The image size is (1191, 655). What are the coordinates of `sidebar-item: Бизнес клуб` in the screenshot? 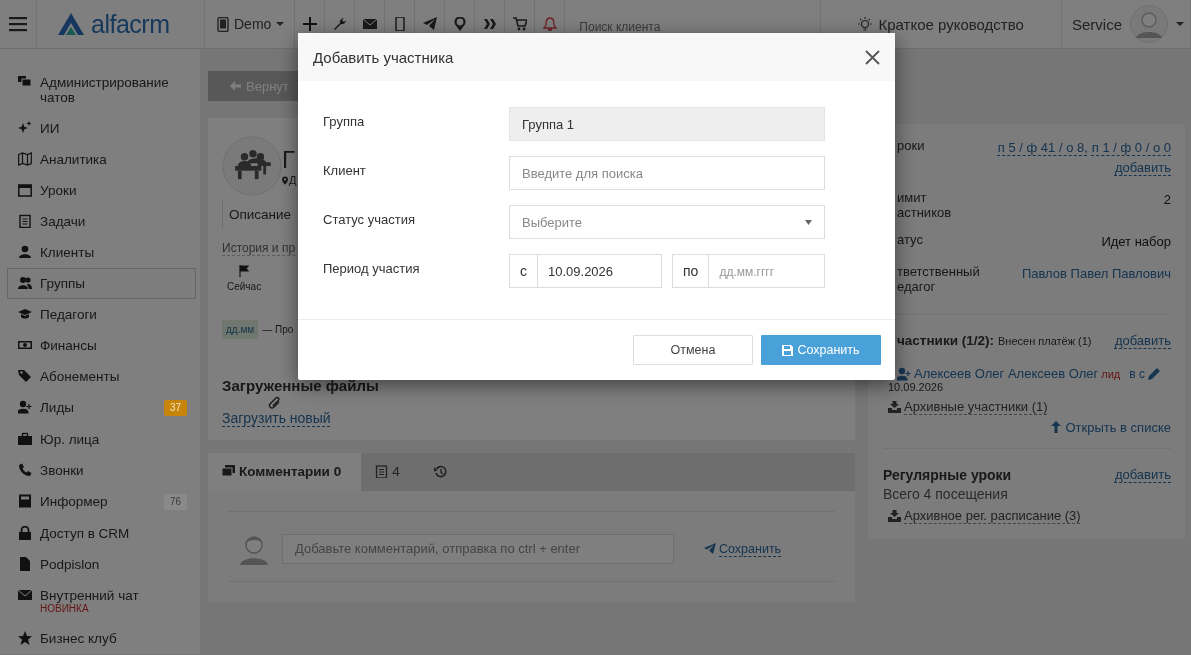 It's located at (101, 638).